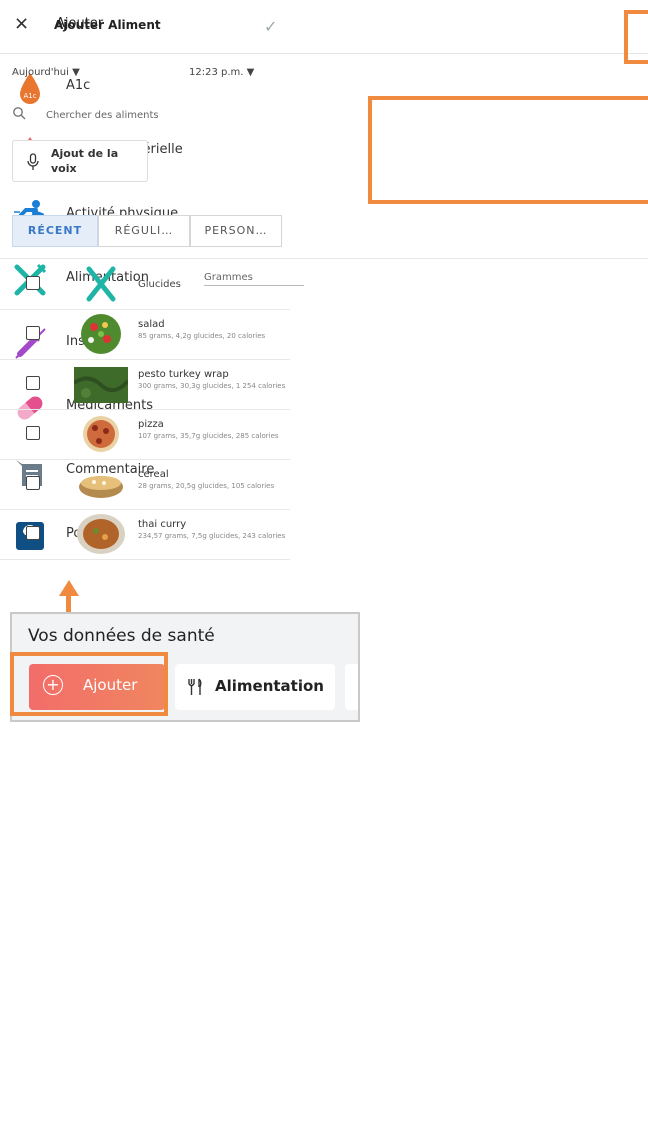 The image size is (648, 1142). Describe the element at coordinates (324, 72) in the screenshot. I see `date-time-bar: Aujourd'hui ▼ 12:23 p.m. ▼` at that location.